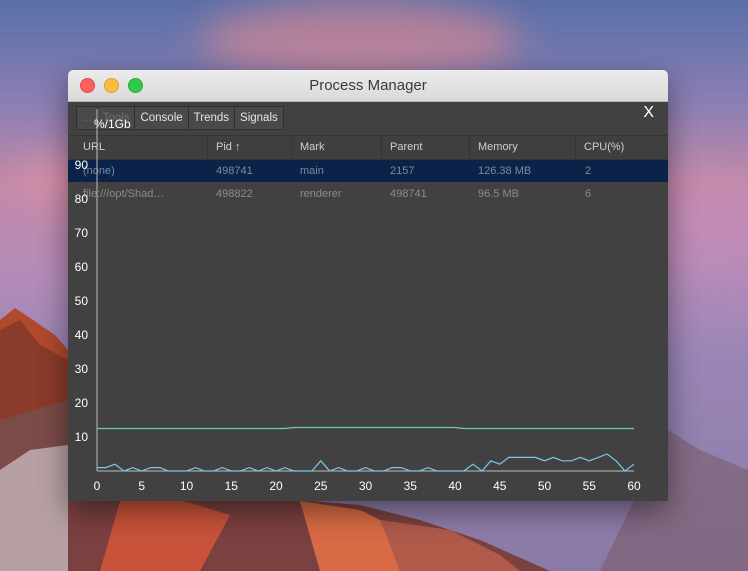 This screenshot has width=748, height=571. What do you see at coordinates (276, 486) in the screenshot?
I see `x-tick-label: 20` at bounding box center [276, 486].